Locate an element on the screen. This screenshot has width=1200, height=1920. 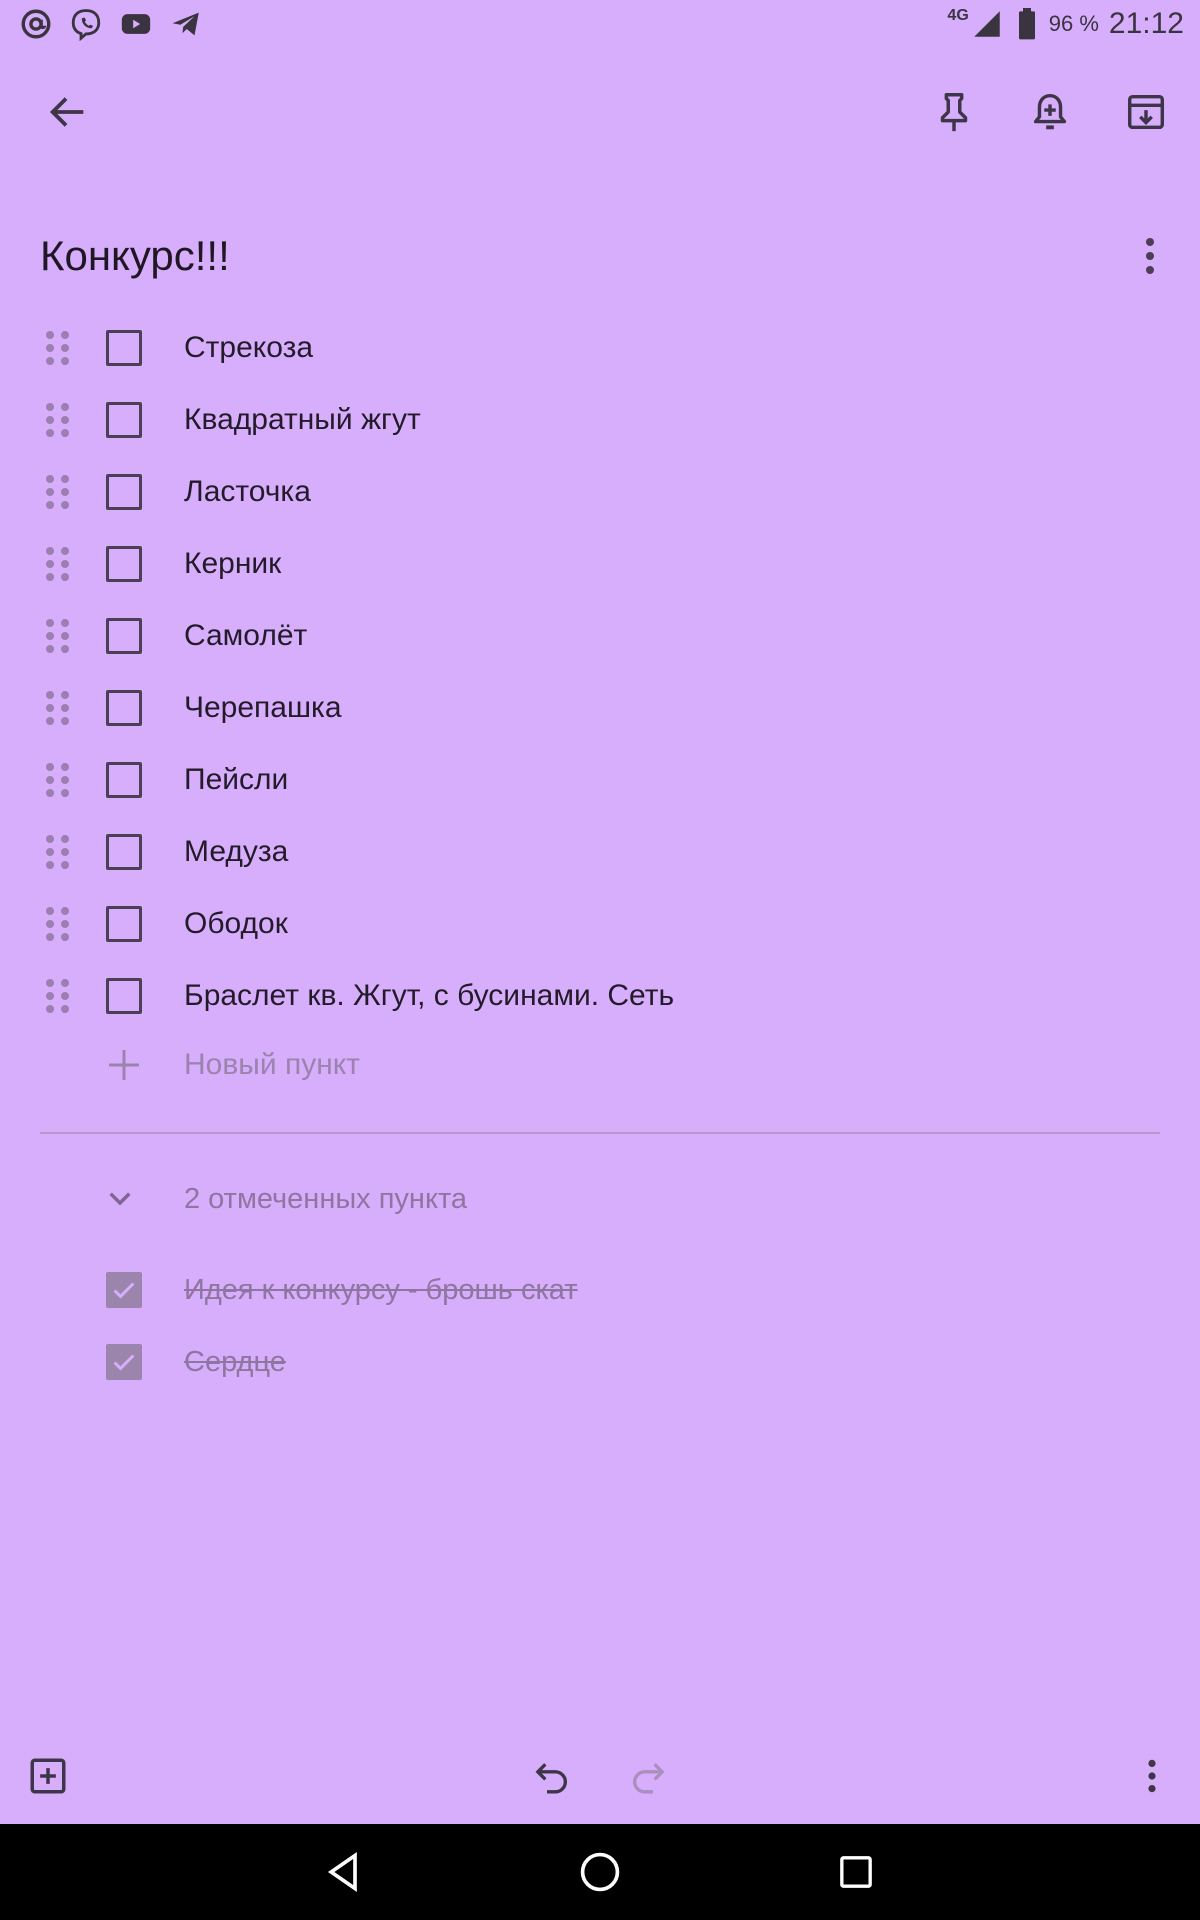
new-item-row: Новый пункт is located at coordinates (600, 1065).